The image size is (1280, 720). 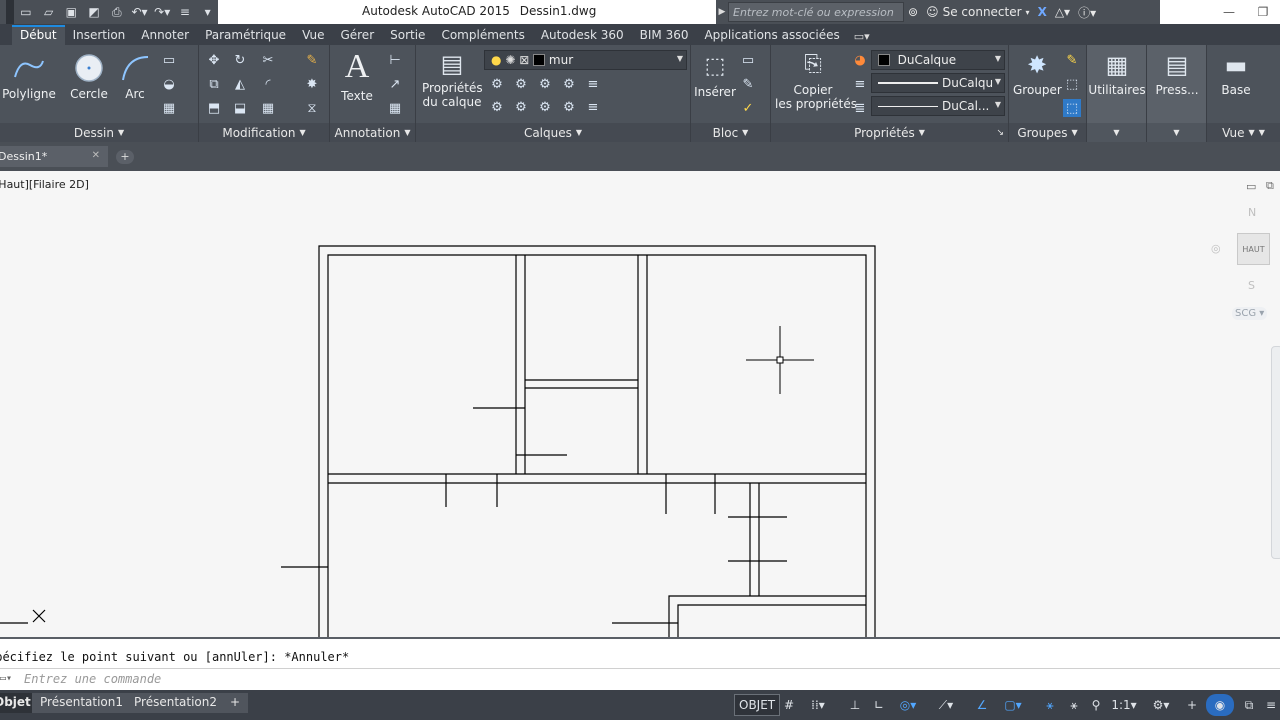 I want to click on workspace-gear-icon: ⚙▾, so click(x=1161, y=705).